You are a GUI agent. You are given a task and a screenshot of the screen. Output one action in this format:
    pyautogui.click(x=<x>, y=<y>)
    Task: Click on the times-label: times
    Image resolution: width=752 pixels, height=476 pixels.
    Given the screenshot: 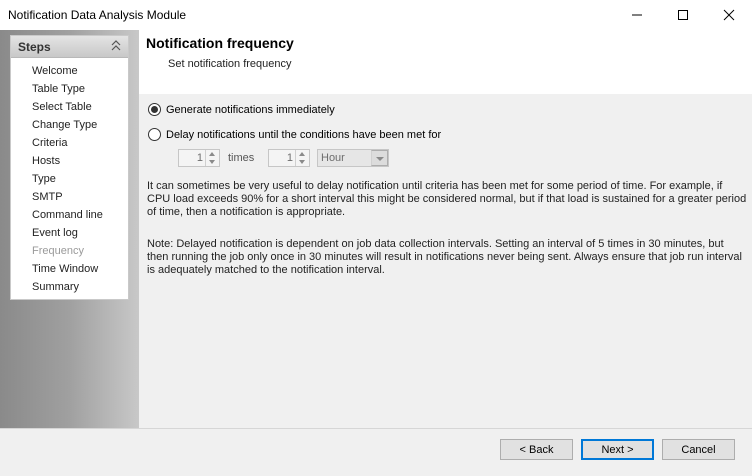 What is the action you would take?
    pyautogui.click(x=241, y=158)
    